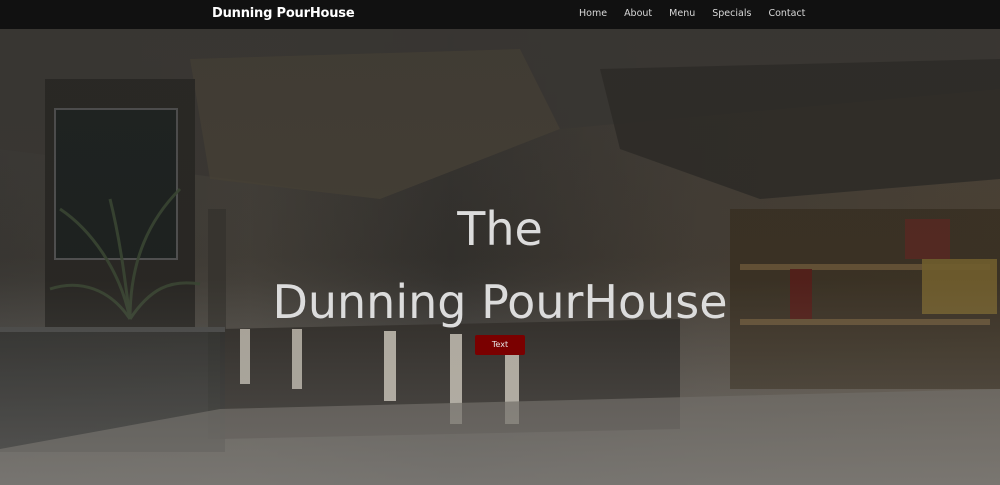 This screenshot has width=1000, height=485. Describe the element at coordinates (500, 229) in the screenshot. I see `hero-title-line1: The` at that location.